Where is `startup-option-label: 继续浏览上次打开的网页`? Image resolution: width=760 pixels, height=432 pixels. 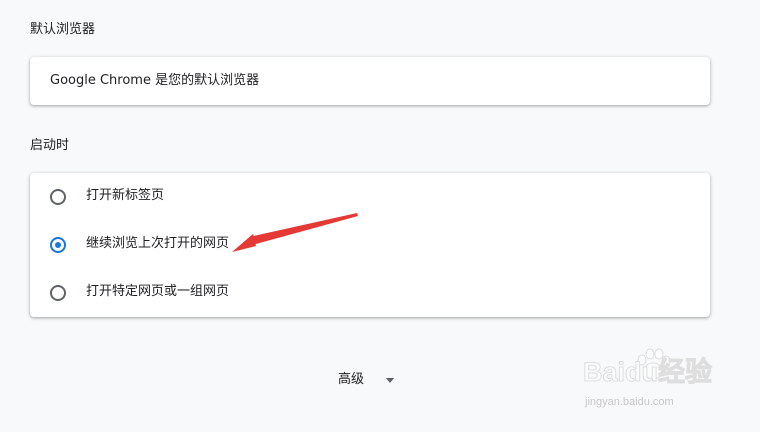
startup-option-label: 继续浏览上次打开的网页 is located at coordinates (158, 243).